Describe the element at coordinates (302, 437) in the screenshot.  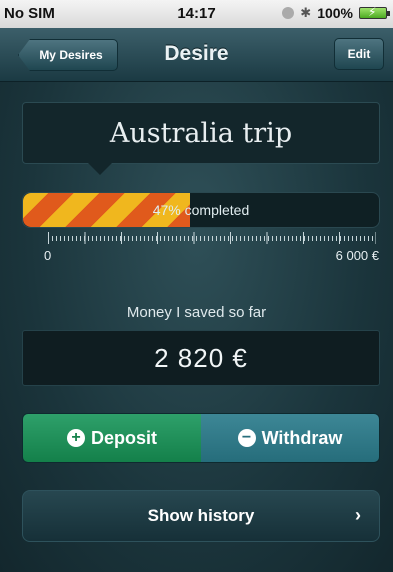
I see `withdraw-label: Withdraw` at that location.